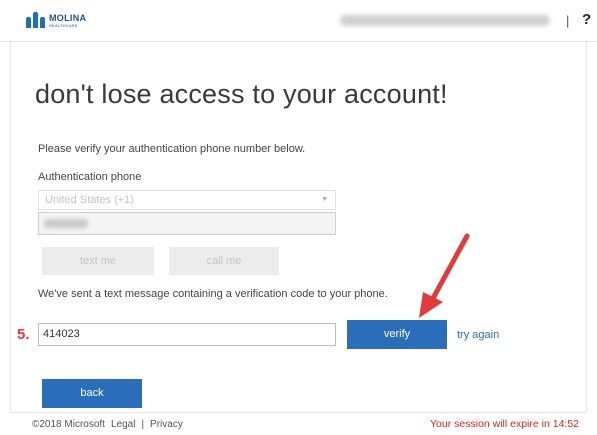 This screenshot has height=435, width=597. I want to click on step-annotation: 5., so click(23, 334).